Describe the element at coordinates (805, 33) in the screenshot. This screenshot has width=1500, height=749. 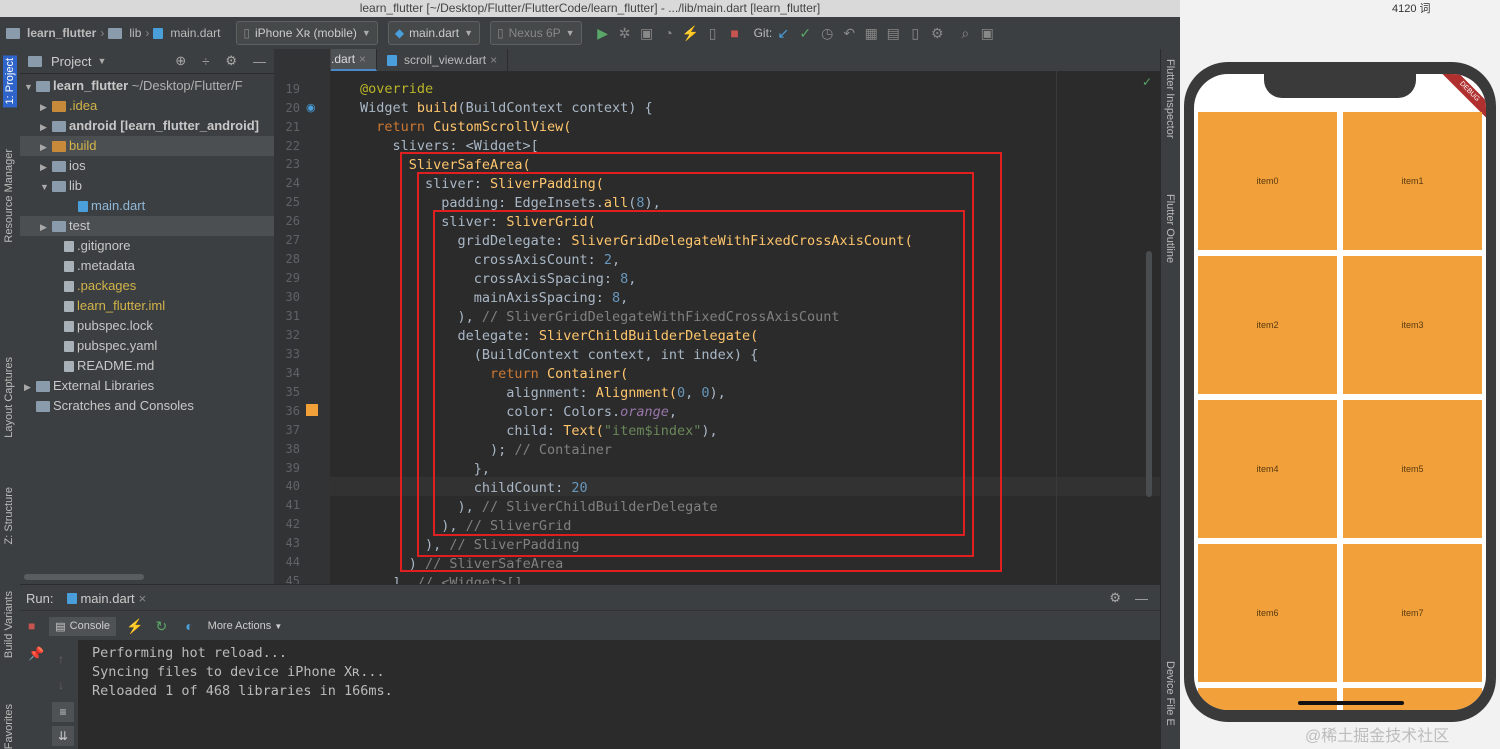
I see `git-commit-icon: ✓` at that location.